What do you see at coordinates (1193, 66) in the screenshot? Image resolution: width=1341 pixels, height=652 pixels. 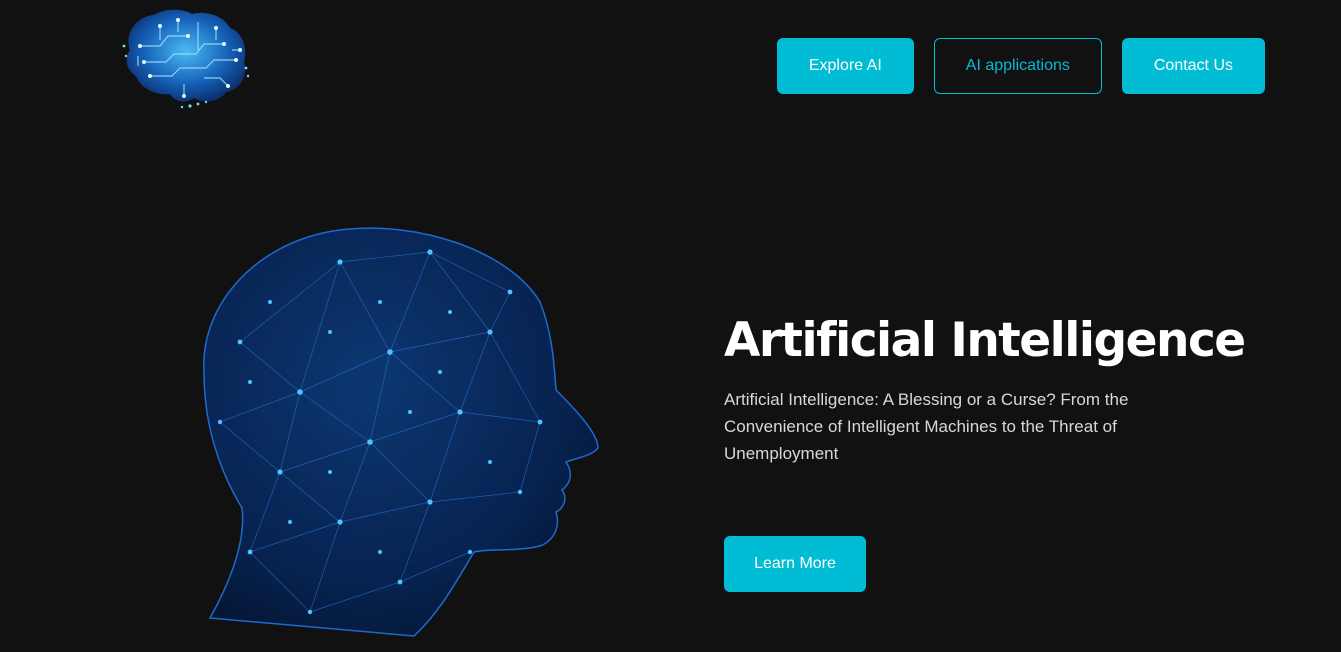 I see `contact-us-button: Contact Us` at bounding box center [1193, 66].